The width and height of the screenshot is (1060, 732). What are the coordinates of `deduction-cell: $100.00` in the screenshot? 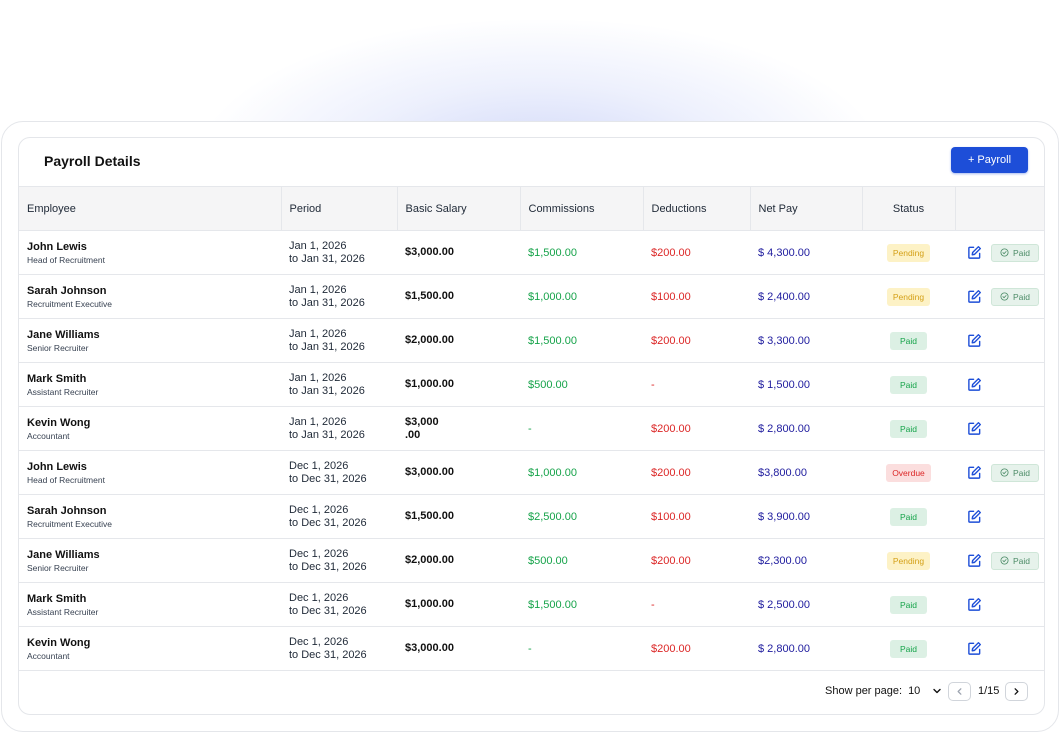 It's located at (671, 516).